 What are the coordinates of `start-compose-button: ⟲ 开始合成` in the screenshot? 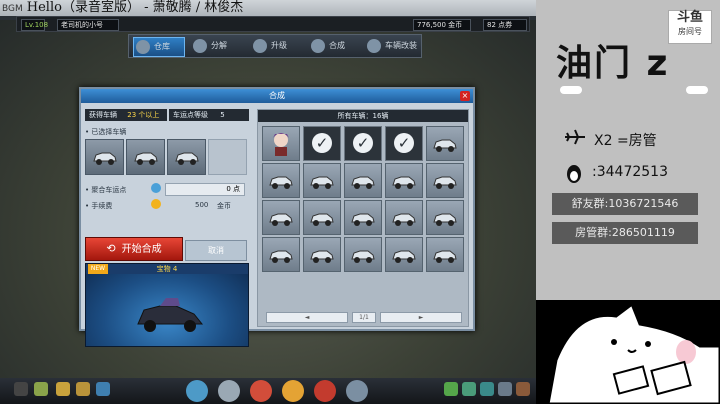 It's located at (134, 249).